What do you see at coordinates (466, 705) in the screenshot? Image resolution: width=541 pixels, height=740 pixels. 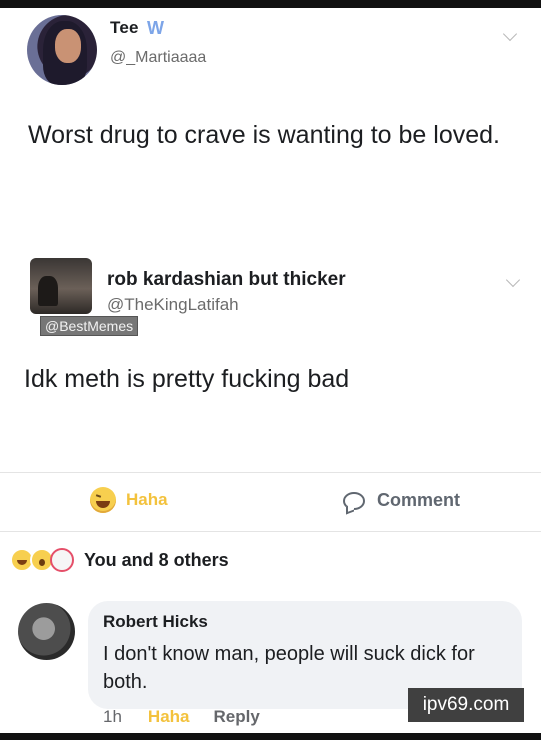 I see `site-watermark: ipv69.com` at bounding box center [466, 705].